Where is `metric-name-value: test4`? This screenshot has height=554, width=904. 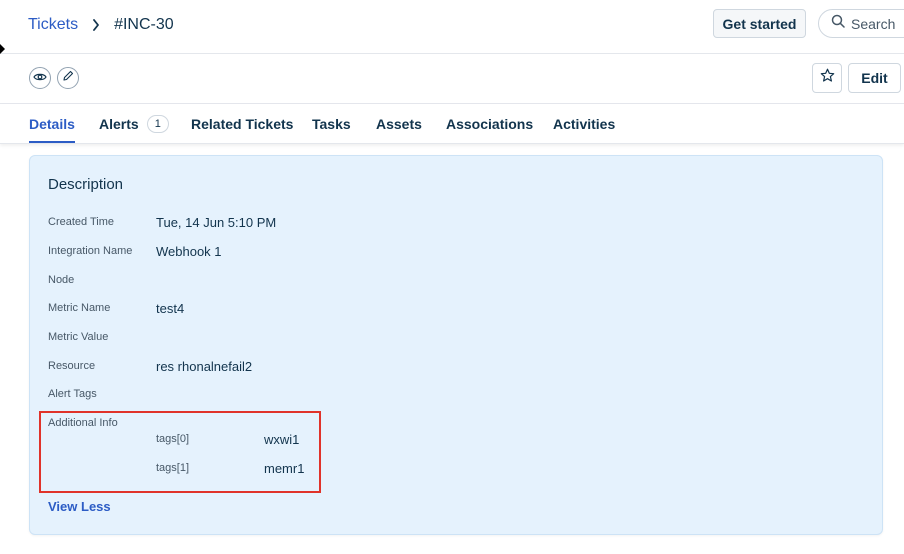 metric-name-value: test4 is located at coordinates (170, 308).